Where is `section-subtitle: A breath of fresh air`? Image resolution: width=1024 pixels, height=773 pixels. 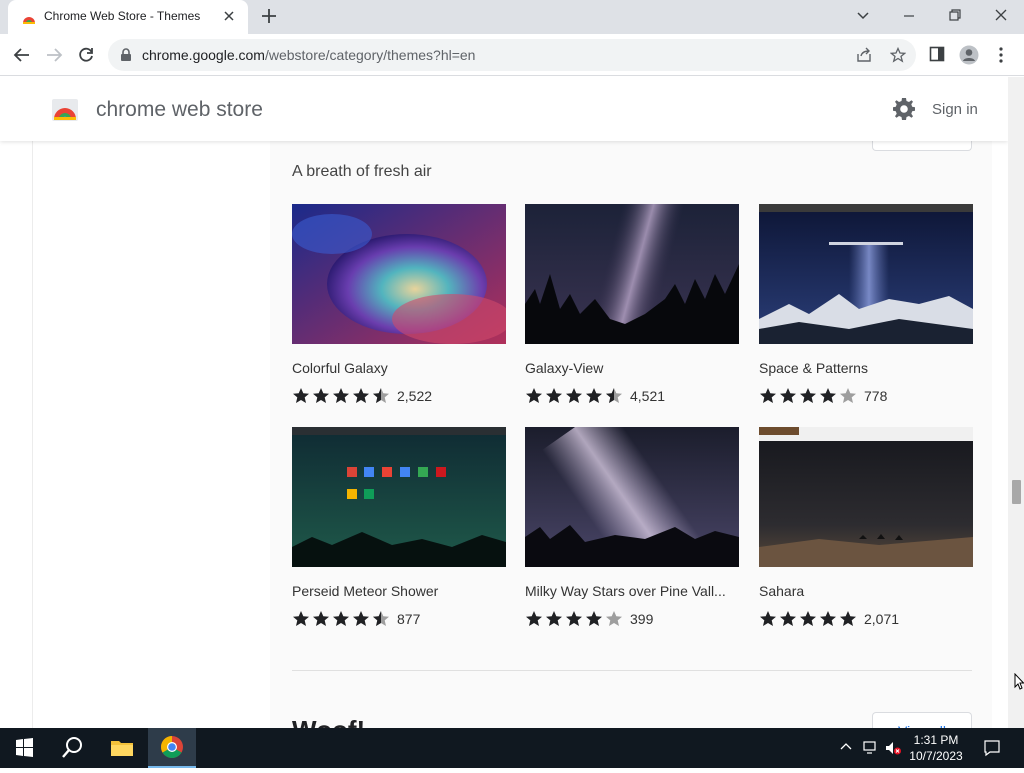 section-subtitle: A breath of fresh air is located at coordinates (362, 171).